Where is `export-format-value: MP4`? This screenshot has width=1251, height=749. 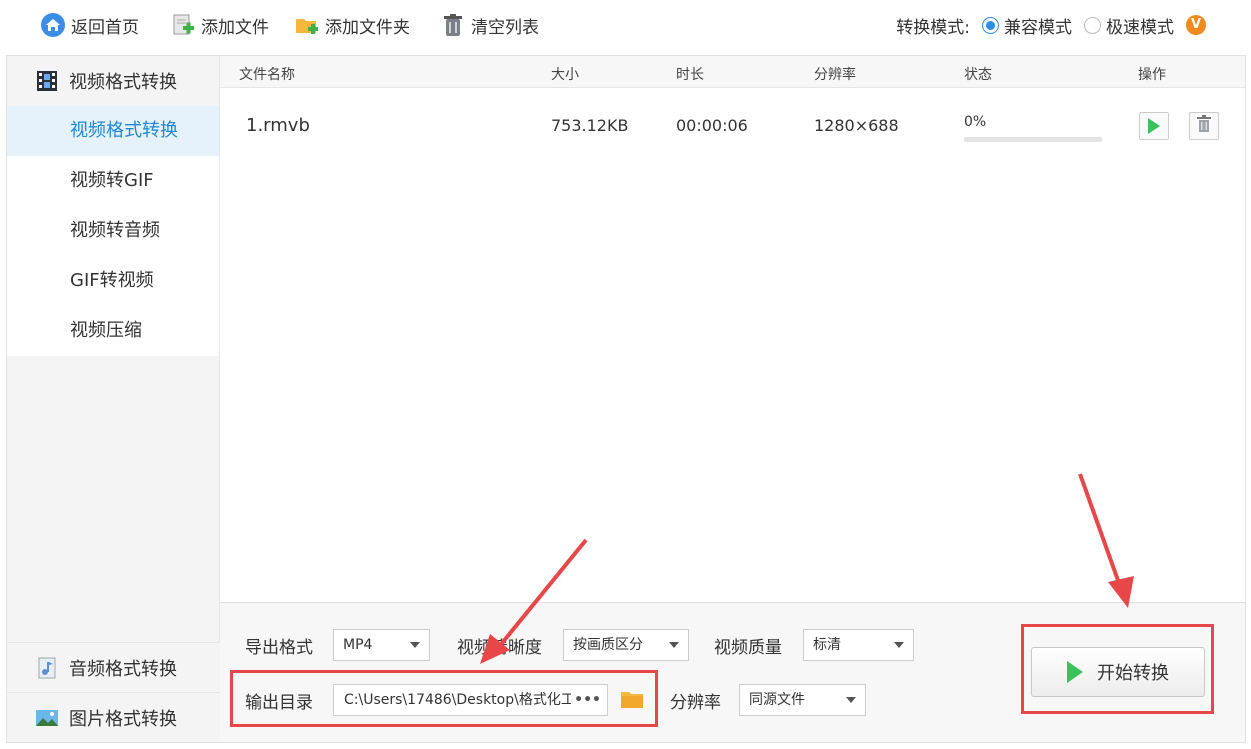 export-format-value: MP4 is located at coordinates (358, 645).